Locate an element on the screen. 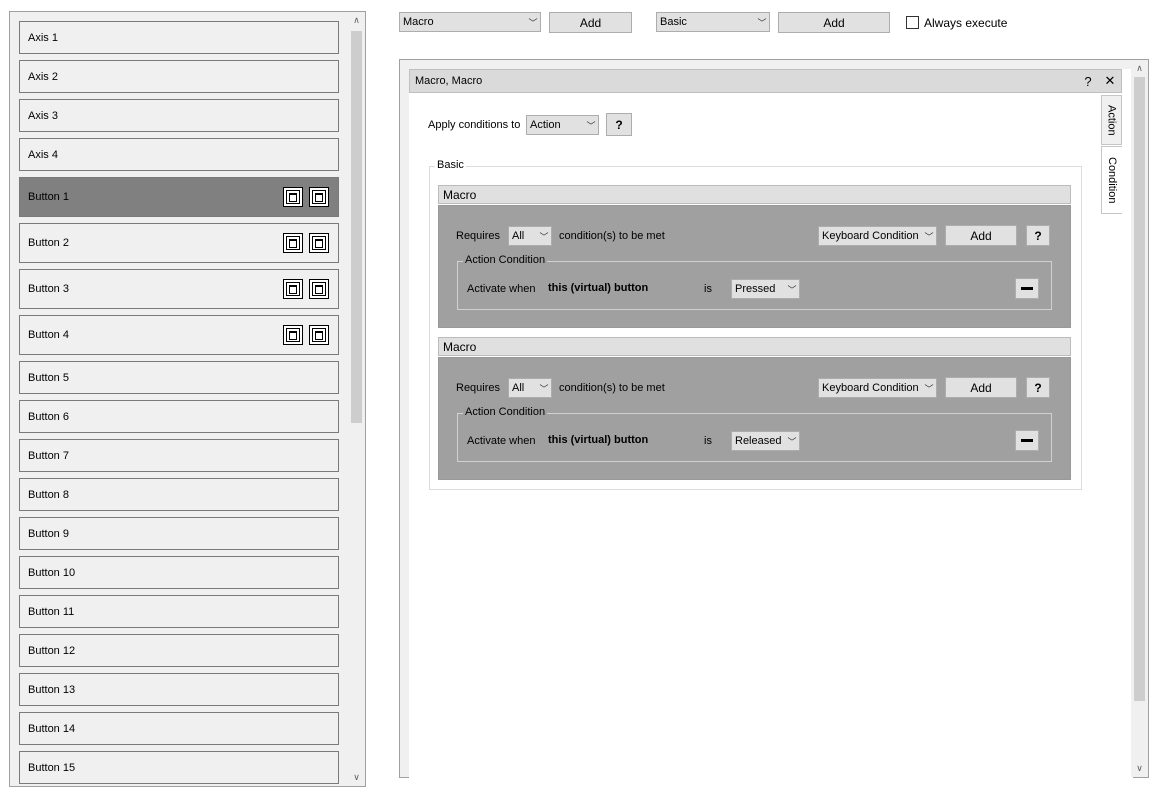 The height and width of the screenshot is (803, 1165). tab-condition: Condition is located at coordinates (1111, 180).